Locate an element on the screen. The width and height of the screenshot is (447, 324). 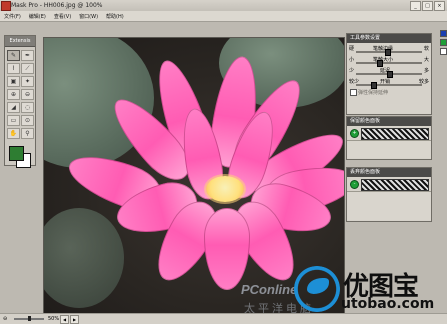
eyedropper-drop-icon: ⊖ is located at coordinates (27, 94).